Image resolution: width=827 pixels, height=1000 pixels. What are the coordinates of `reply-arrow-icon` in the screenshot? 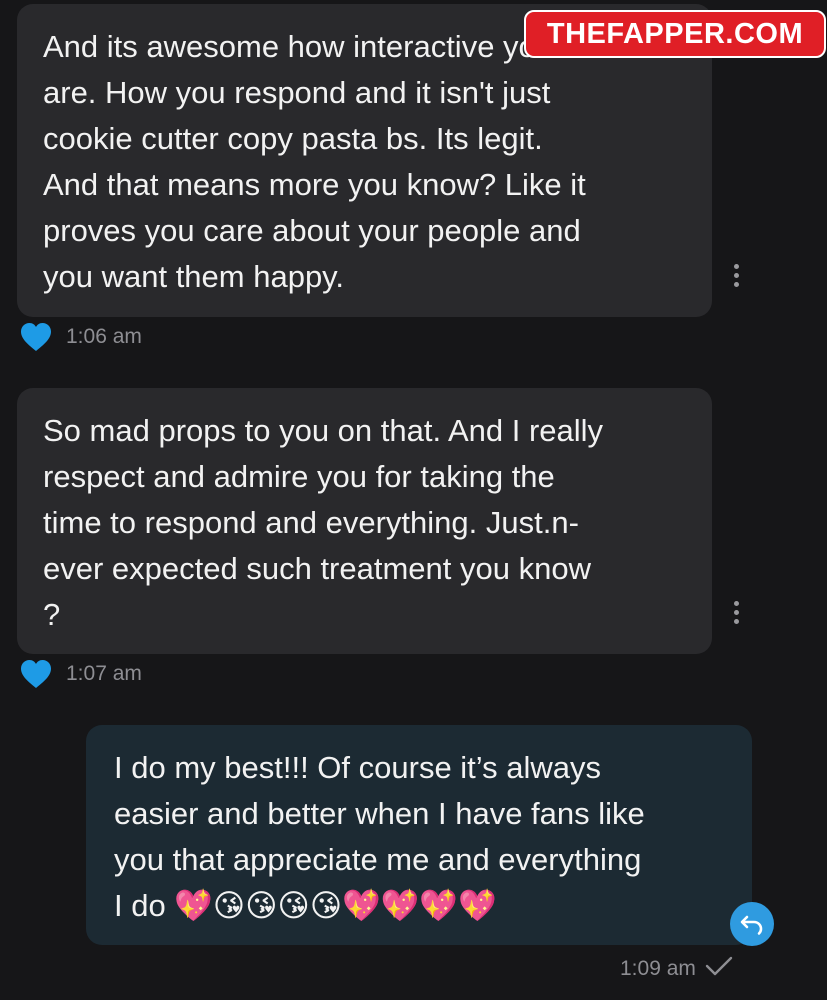 It's located at (751, 925).